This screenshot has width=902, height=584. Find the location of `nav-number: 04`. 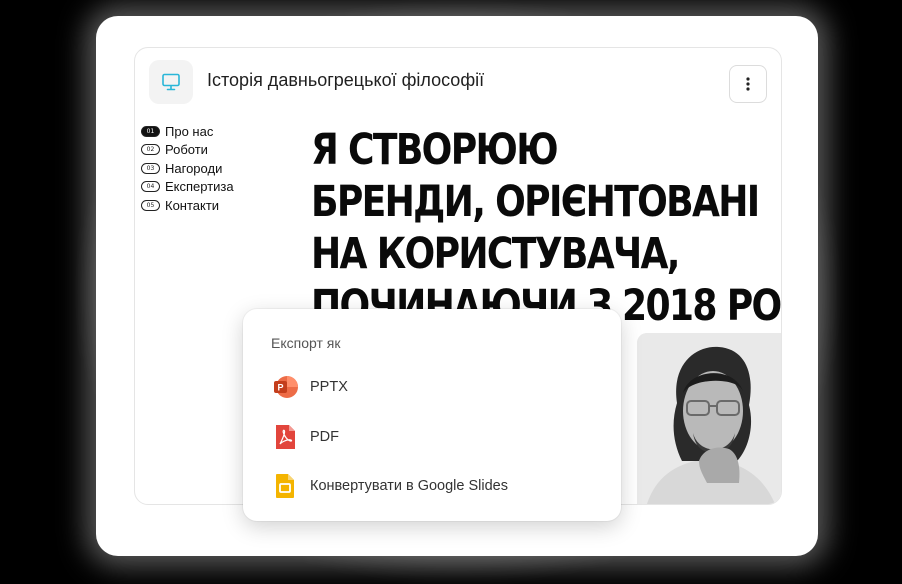

nav-number: 04 is located at coordinates (150, 187).